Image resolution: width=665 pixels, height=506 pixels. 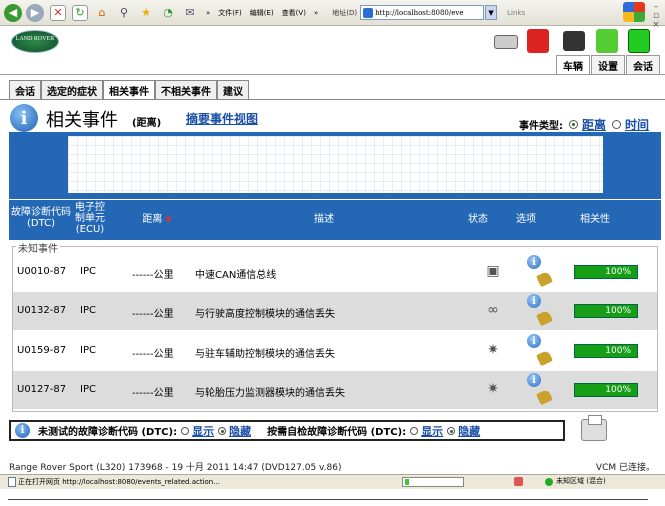 What do you see at coordinates (82, 120) in the screenshot?
I see `page-title: 相关事件` at bounding box center [82, 120].